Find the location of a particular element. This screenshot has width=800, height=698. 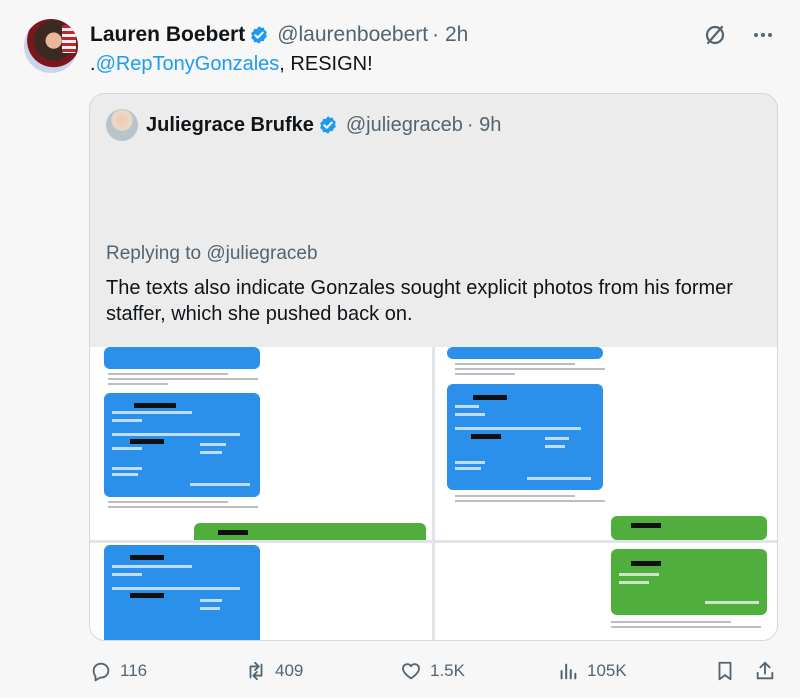

quoted-tweet-time: · 9h is located at coordinates (484, 124).